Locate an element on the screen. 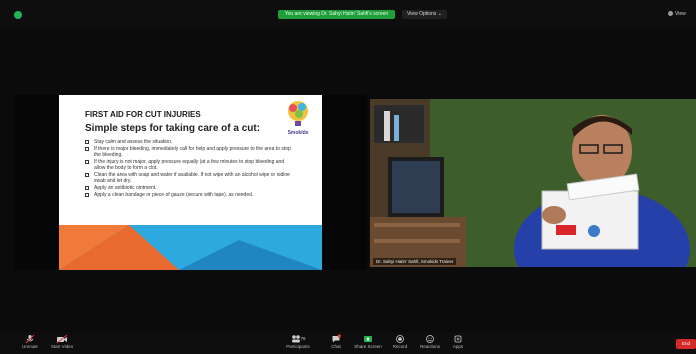 The image size is (696, 354). slide-bullet: Apply an antibiotic ointment. is located at coordinates (190, 188).